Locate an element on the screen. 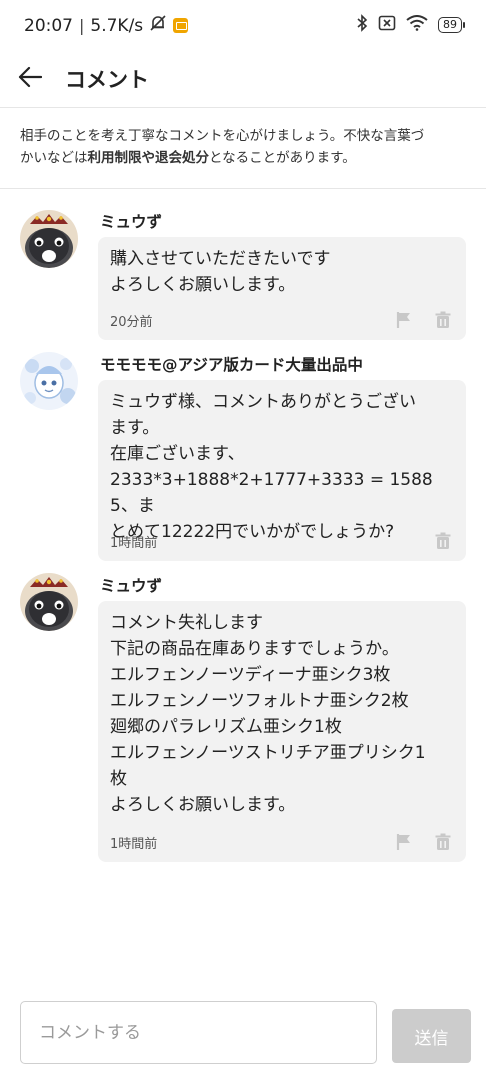 Image resolution: width=486 pixels, height=1080 pixels. wifi-icon is located at coordinates (417, 25).